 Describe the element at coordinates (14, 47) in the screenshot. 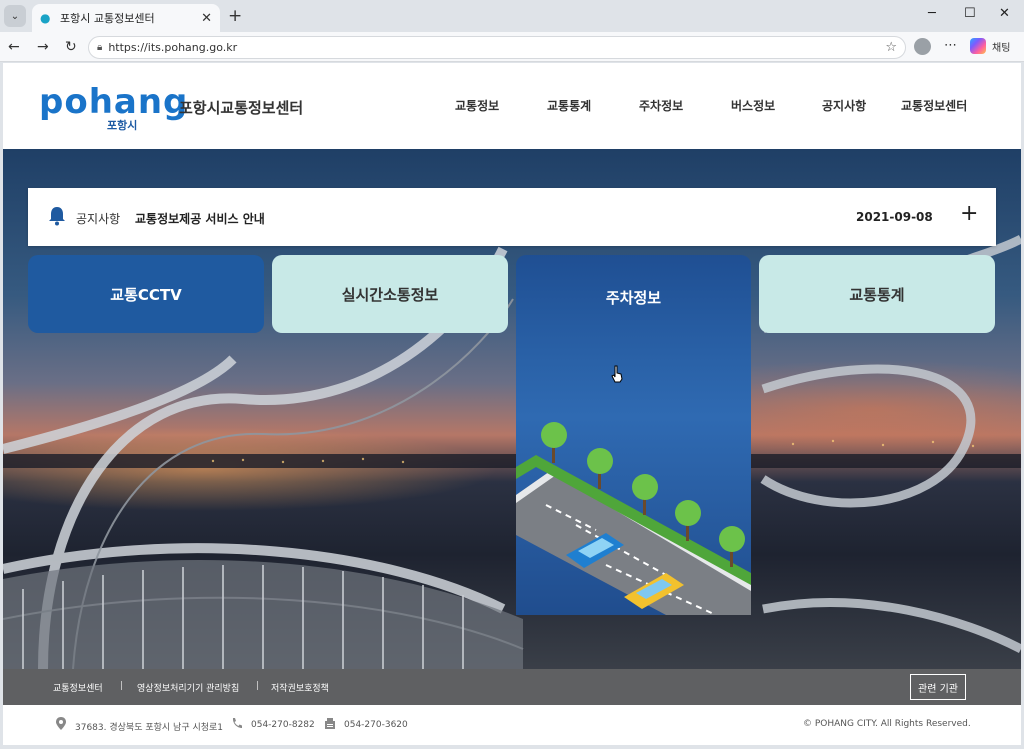

I see `back-icon: ←` at that location.